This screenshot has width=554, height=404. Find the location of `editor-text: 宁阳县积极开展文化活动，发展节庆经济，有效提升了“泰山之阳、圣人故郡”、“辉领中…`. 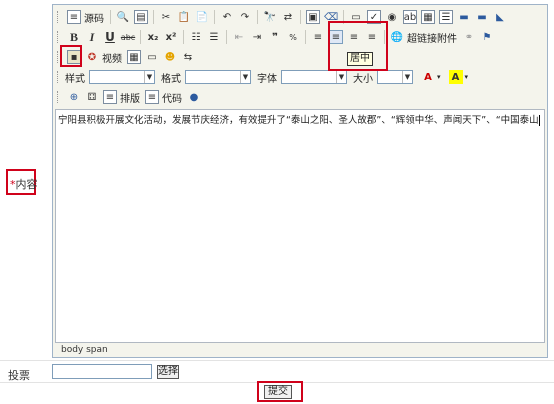

editor-text: 宁阳县积极开展文化活动，发展节庆经济，有效提升了“泰山之阳、圣人故郡”、“辉领中… is located at coordinates (298, 120).